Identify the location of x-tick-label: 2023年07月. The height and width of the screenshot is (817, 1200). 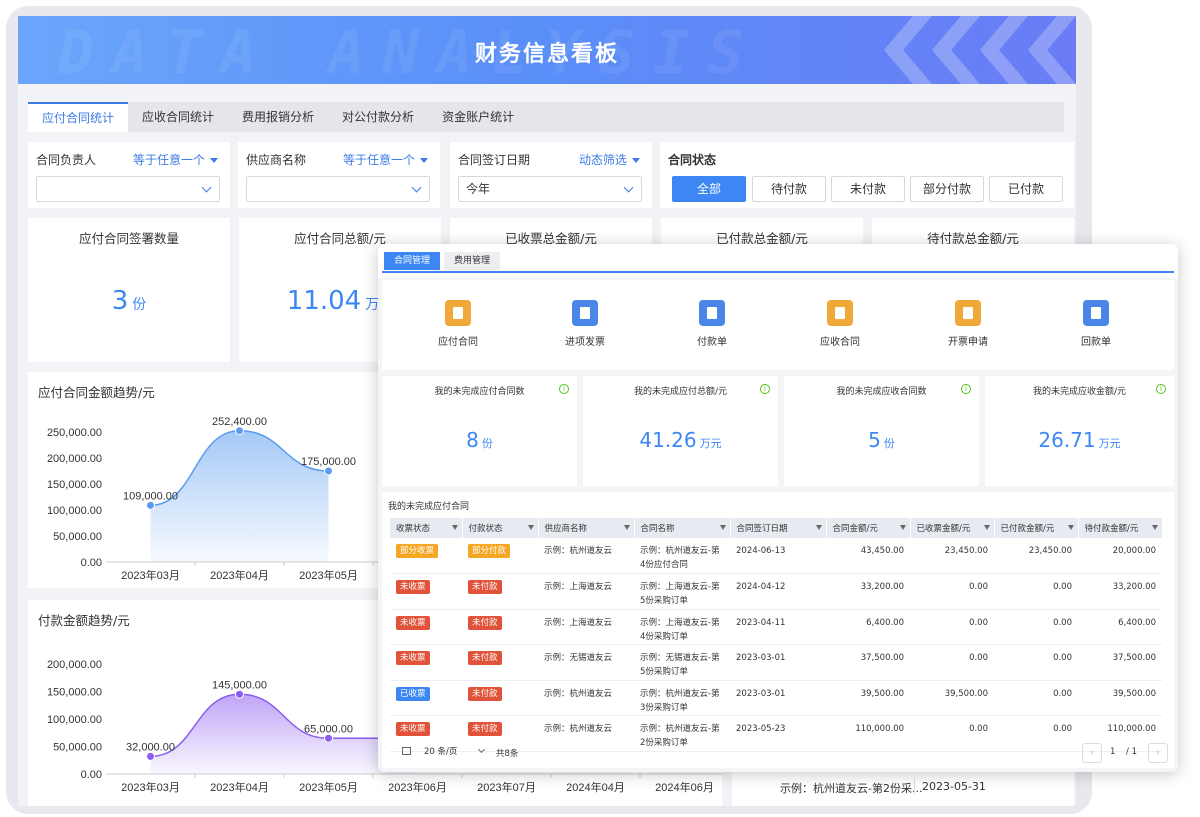
(506, 787).